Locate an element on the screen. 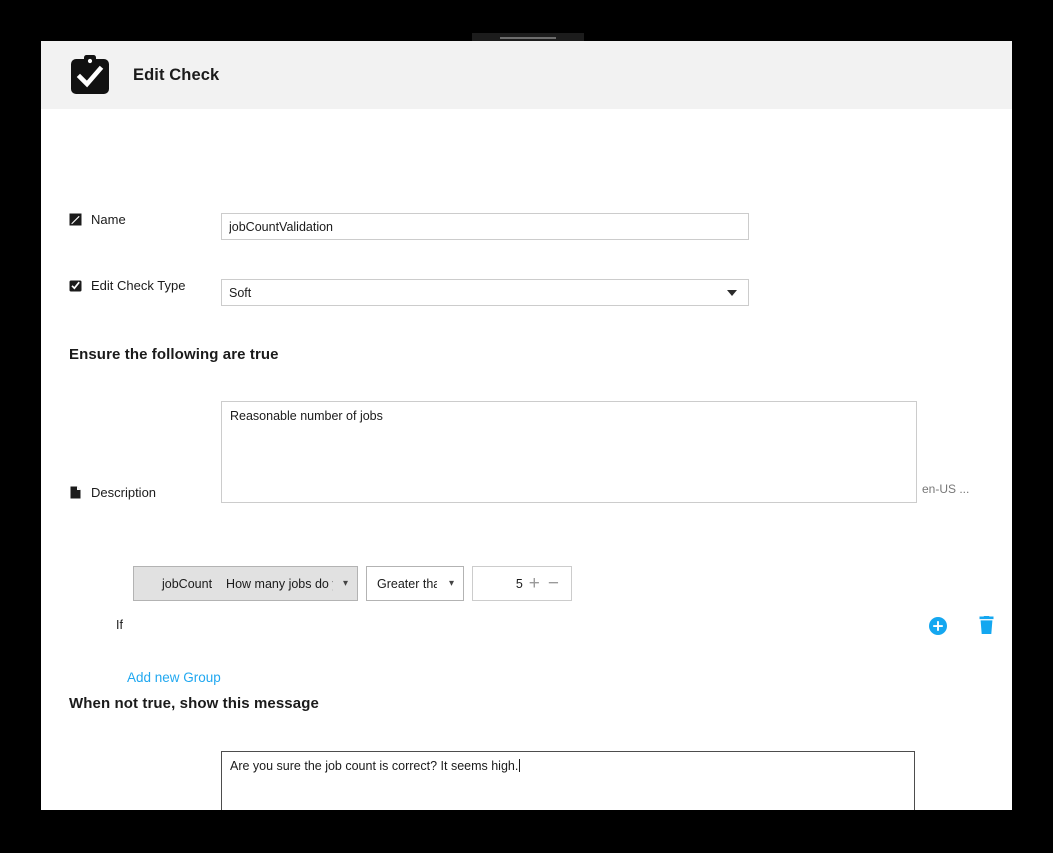 The image size is (1053, 853). condition-value-stepper: 5 + − is located at coordinates (522, 583).